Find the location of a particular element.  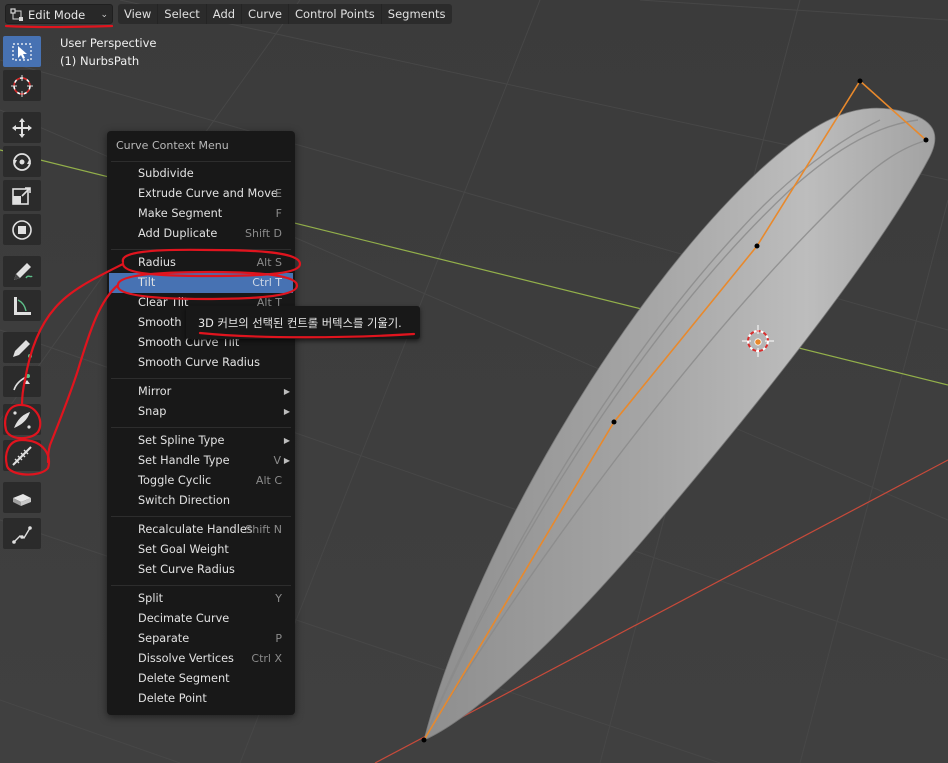

menu-item-add-duplicate: Add Duplicate Shift D is located at coordinates (201, 234).